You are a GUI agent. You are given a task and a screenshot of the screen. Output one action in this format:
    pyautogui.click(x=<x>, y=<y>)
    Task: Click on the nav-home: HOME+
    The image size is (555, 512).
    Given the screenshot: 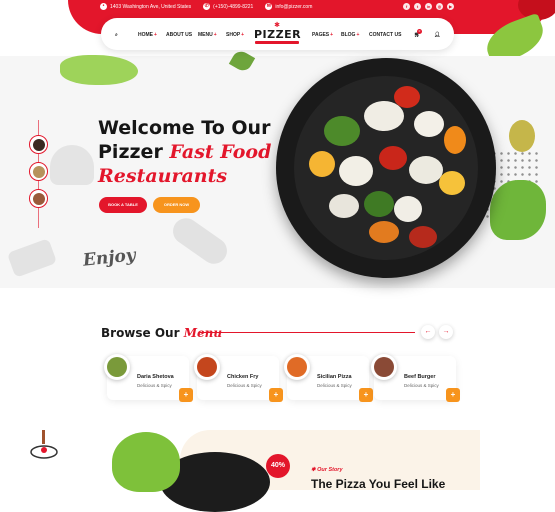 What is the action you would take?
    pyautogui.click(x=147, y=35)
    